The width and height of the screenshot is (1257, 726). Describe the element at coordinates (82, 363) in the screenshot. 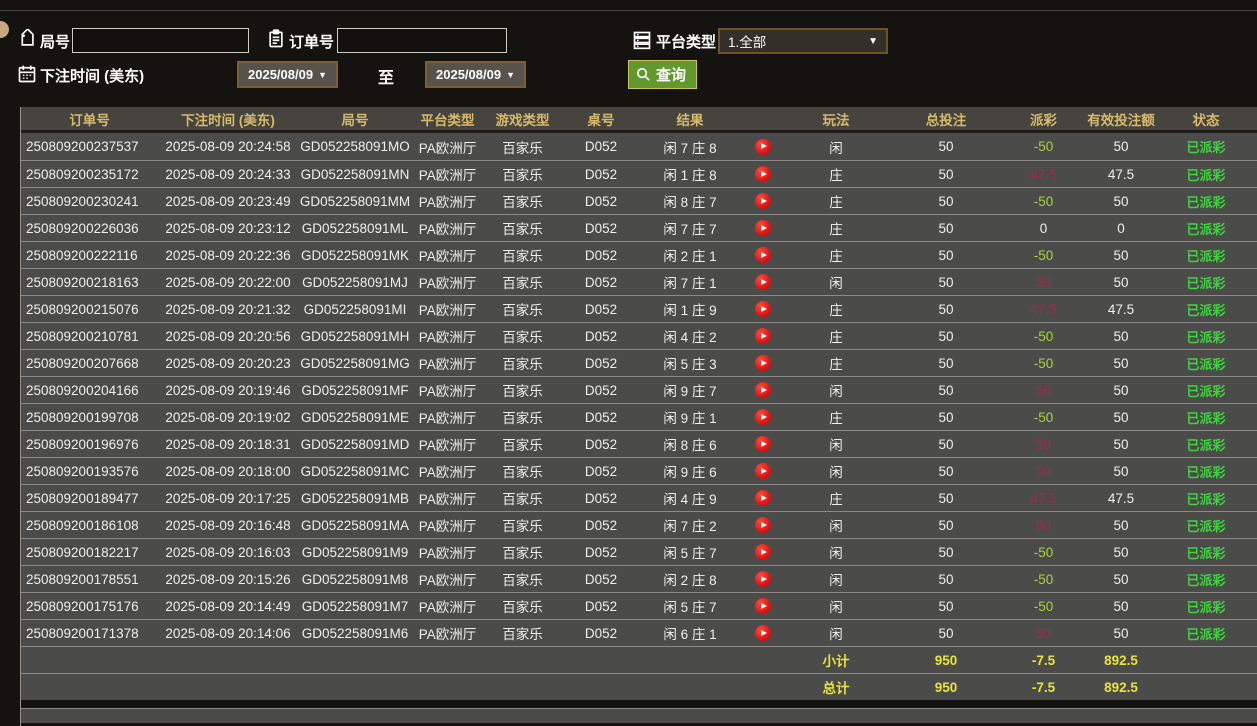

I see `order-id-cell: 250809200207668` at that location.